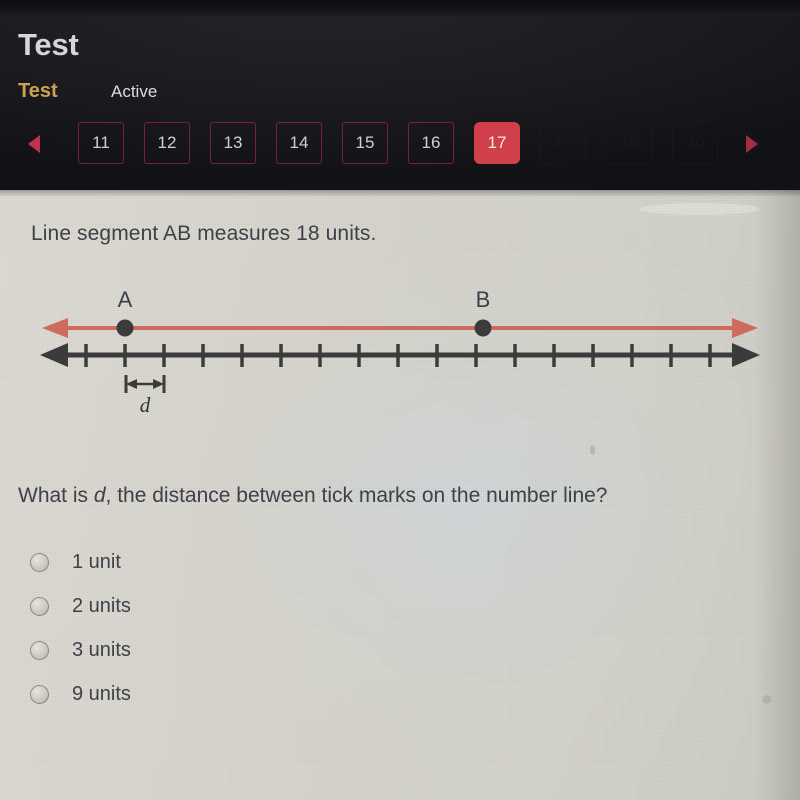 This screenshot has width=800, height=800. What do you see at coordinates (483, 328) in the screenshot?
I see `point-b-dot` at bounding box center [483, 328].